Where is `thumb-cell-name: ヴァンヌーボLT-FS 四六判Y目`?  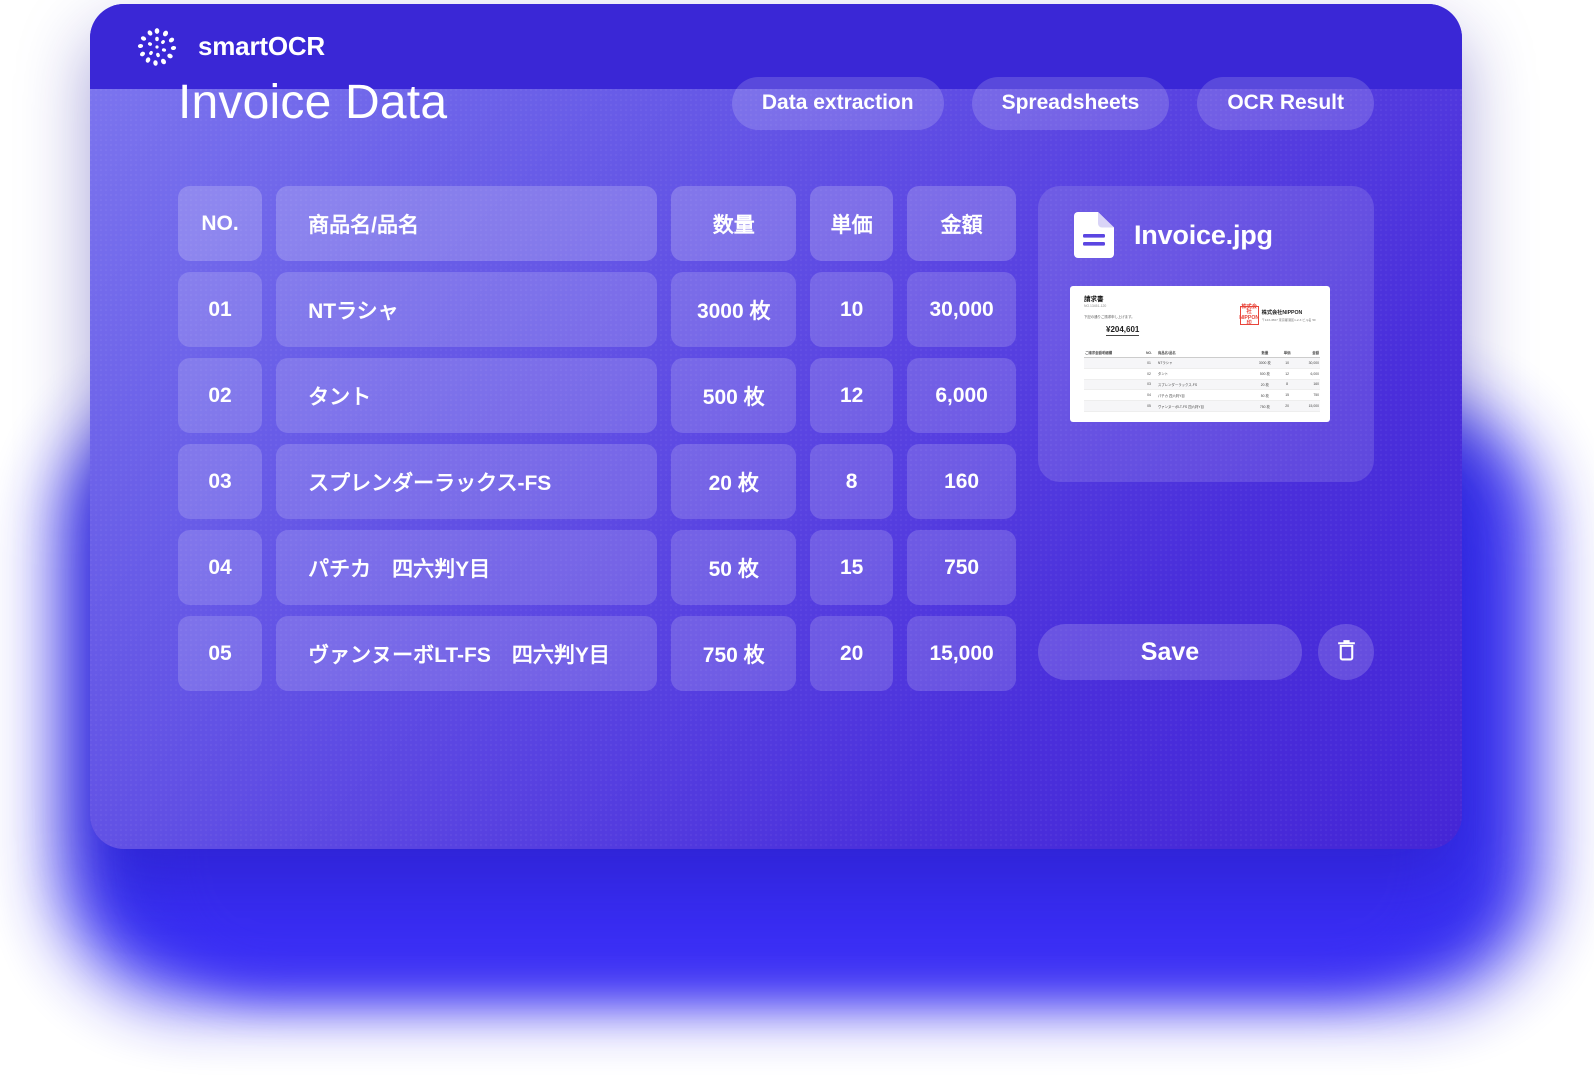 thumb-cell-name: ヴァンヌーボLT-FS 四六判Y目 is located at coordinates (1204, 406).